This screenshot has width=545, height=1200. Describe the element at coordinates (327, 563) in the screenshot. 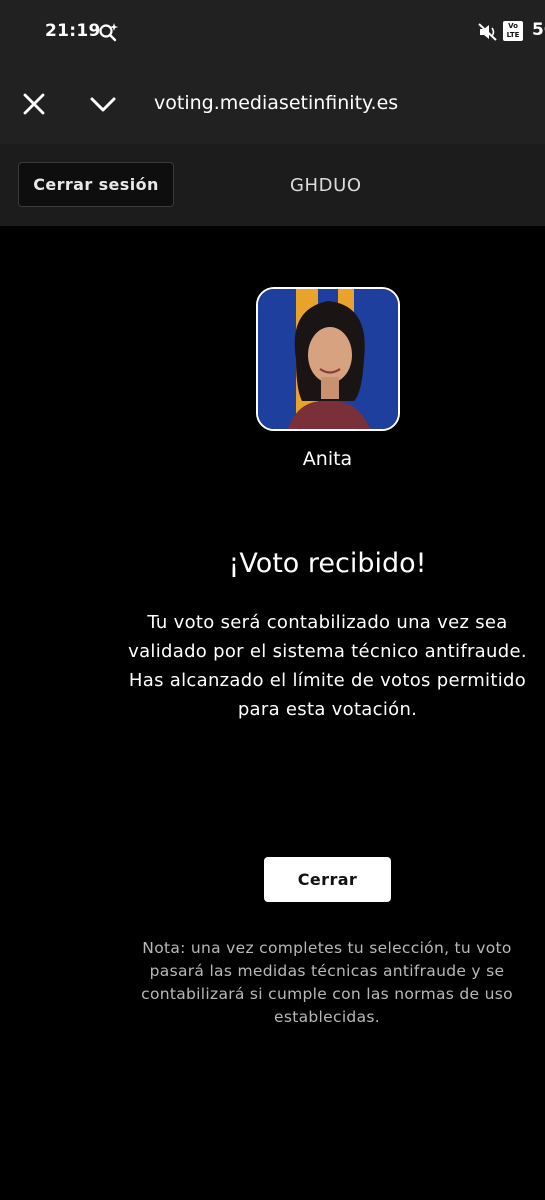

I see `confirmation-title: ¡Voto recibido!` at that location.